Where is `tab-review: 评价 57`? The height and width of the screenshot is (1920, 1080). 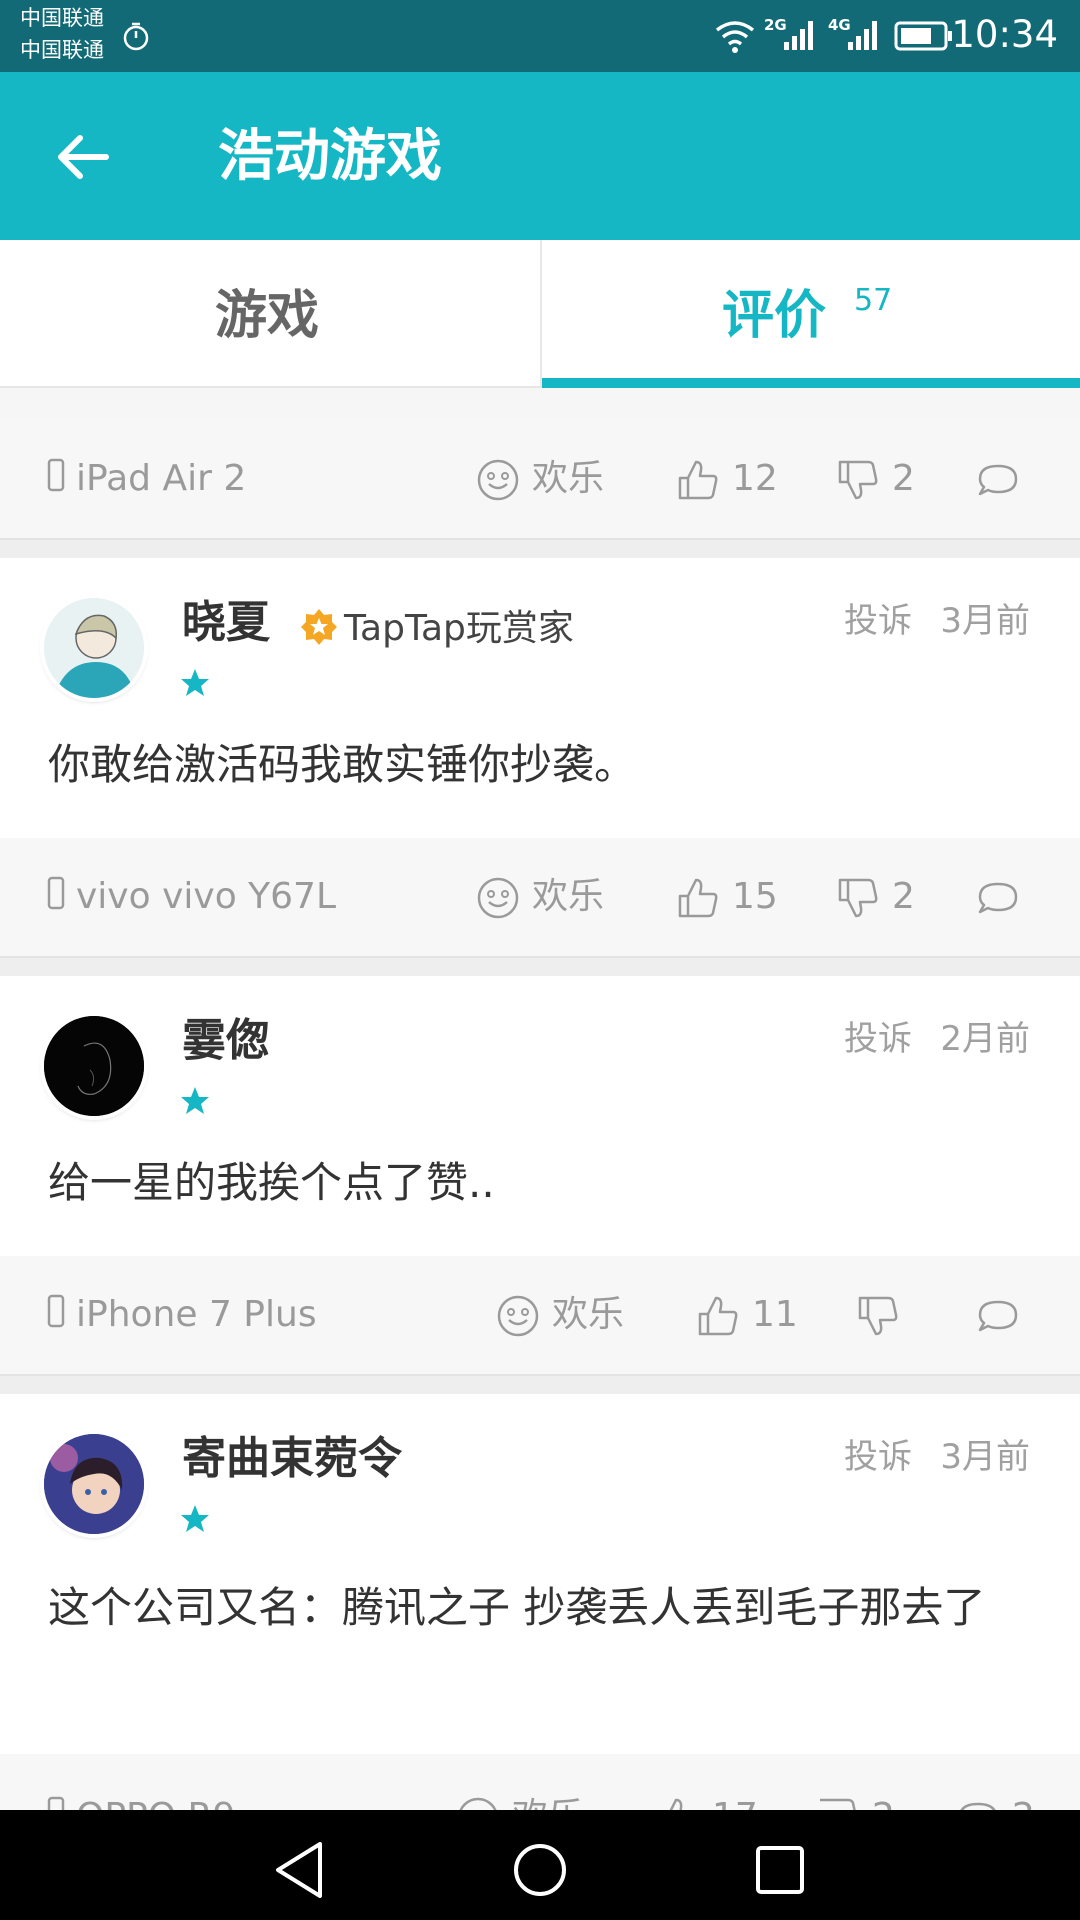 tab-review: 评价 57 is located at coordinates (810, 314).